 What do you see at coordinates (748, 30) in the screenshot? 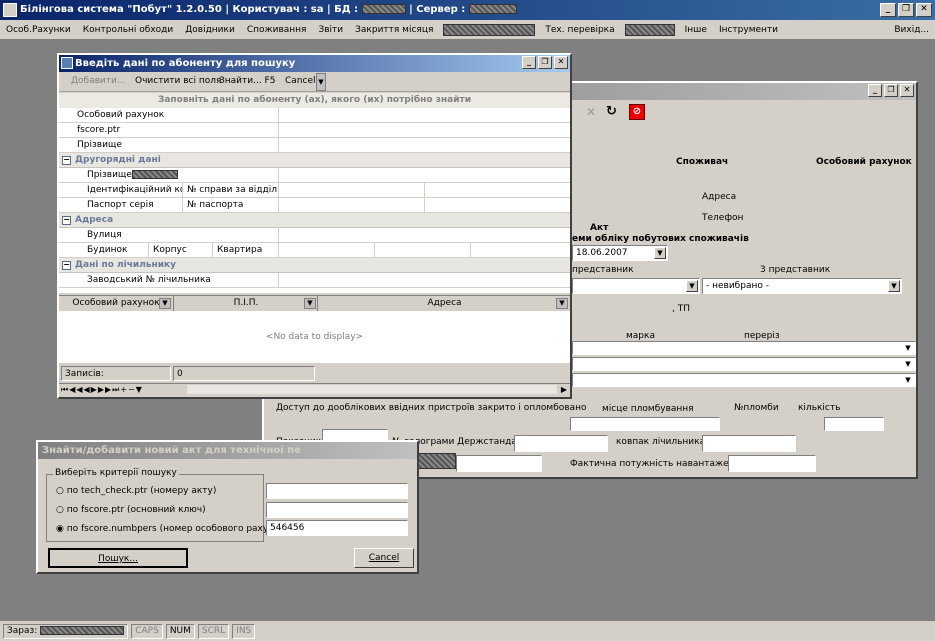
I see `menu-tools: Інструменти` at bounding box center [748, 30].